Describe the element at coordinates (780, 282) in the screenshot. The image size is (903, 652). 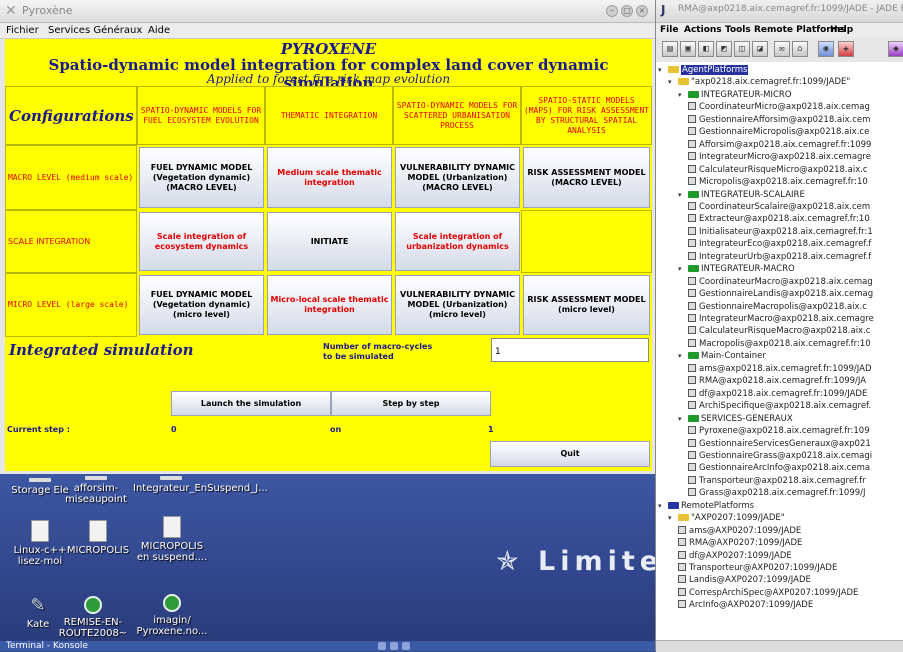
I see `tree-node-agent: CoordinateurMacro@axp0218.aix.cemag` at that location.